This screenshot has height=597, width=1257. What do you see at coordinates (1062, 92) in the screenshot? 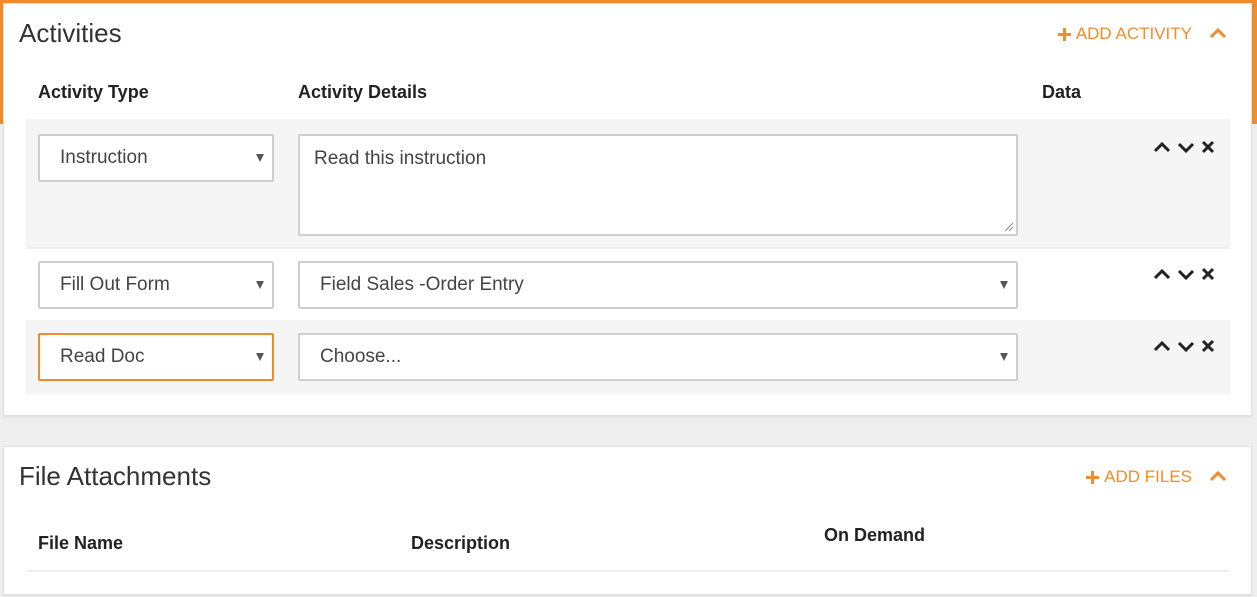
I see `column-data: Data` at bounding box center [1062, 92].